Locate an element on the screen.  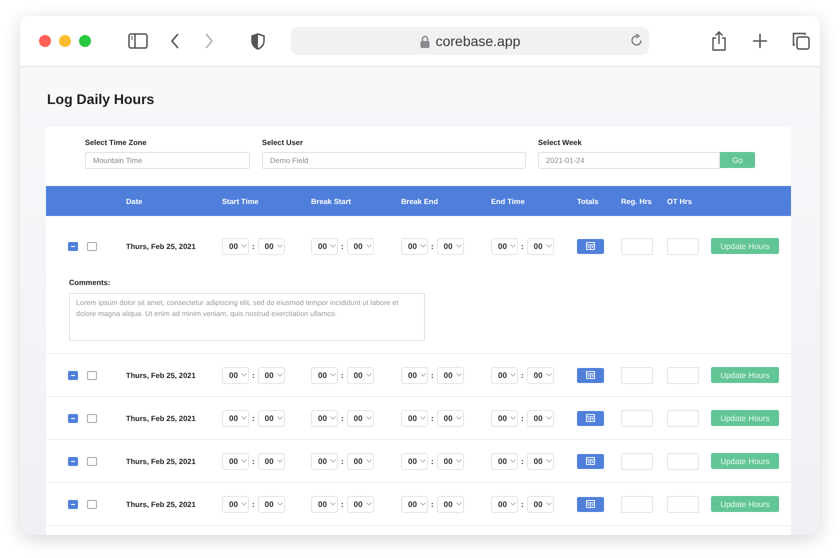
sidebar-icon is located at coordinates (138, 41).